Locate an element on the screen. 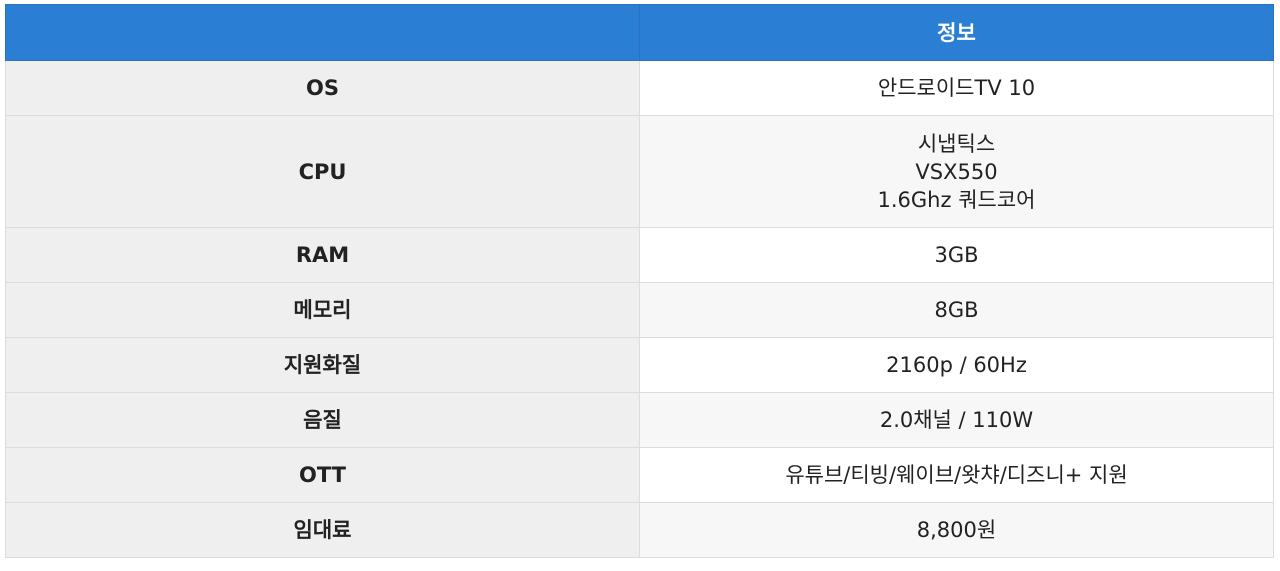 This screenshot has height=571, width=1280. row-key-cpu: CPU is located at coordinates (322, 171).